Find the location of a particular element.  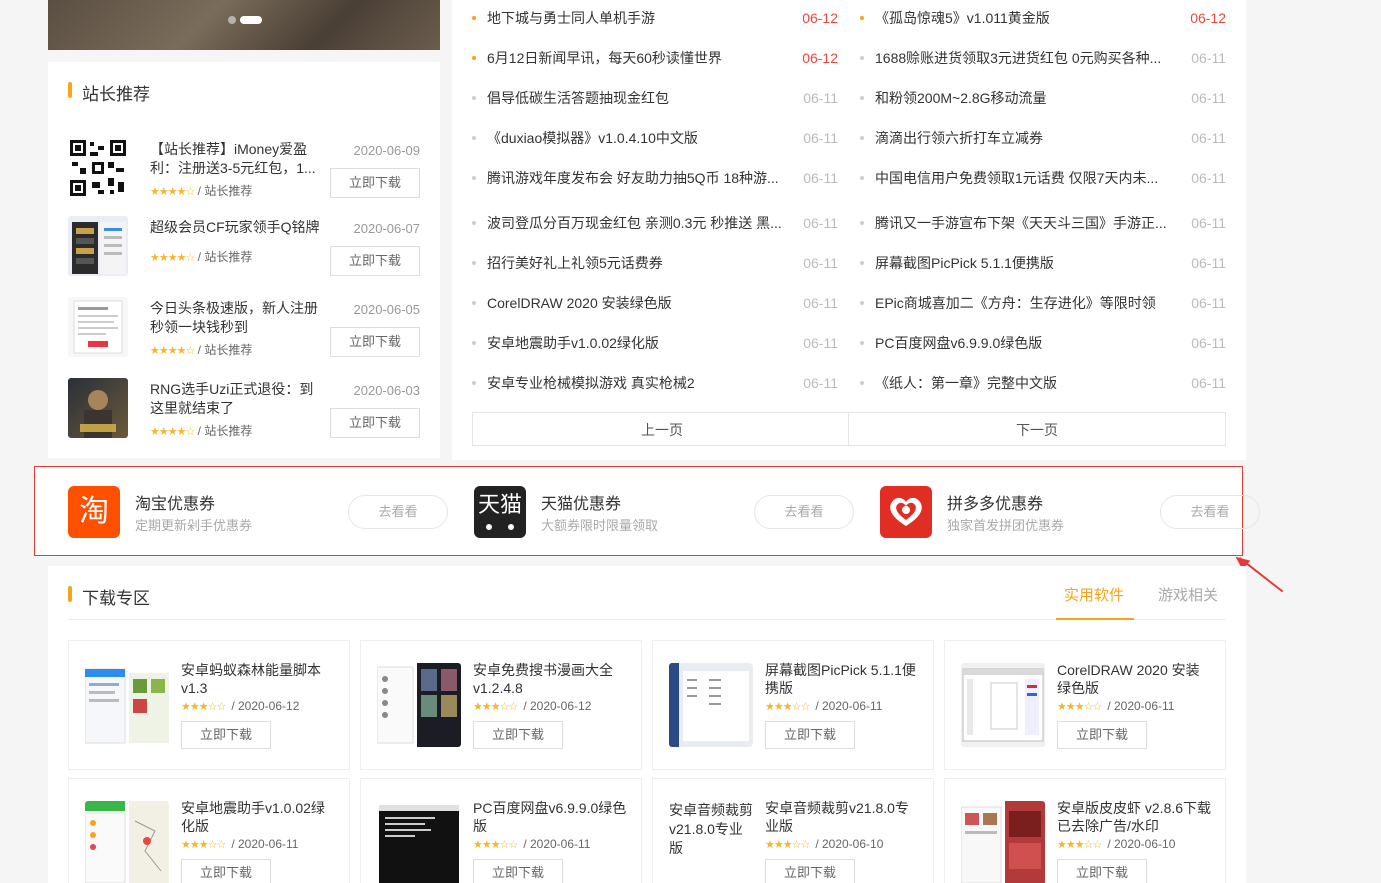

carousel-dot is located at coordinates (232, 20).